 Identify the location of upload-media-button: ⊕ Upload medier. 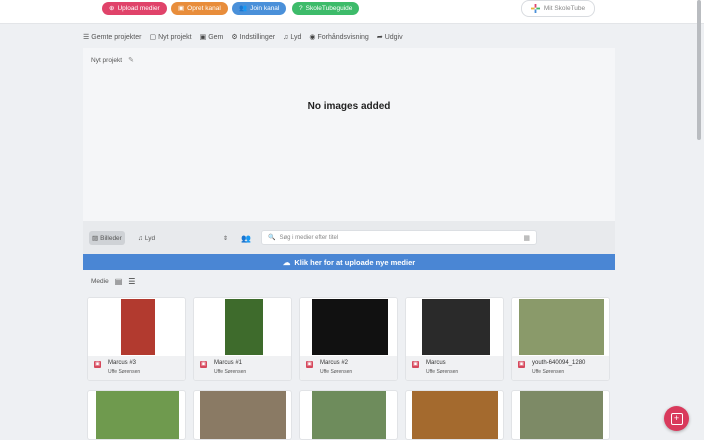
(134, 8).